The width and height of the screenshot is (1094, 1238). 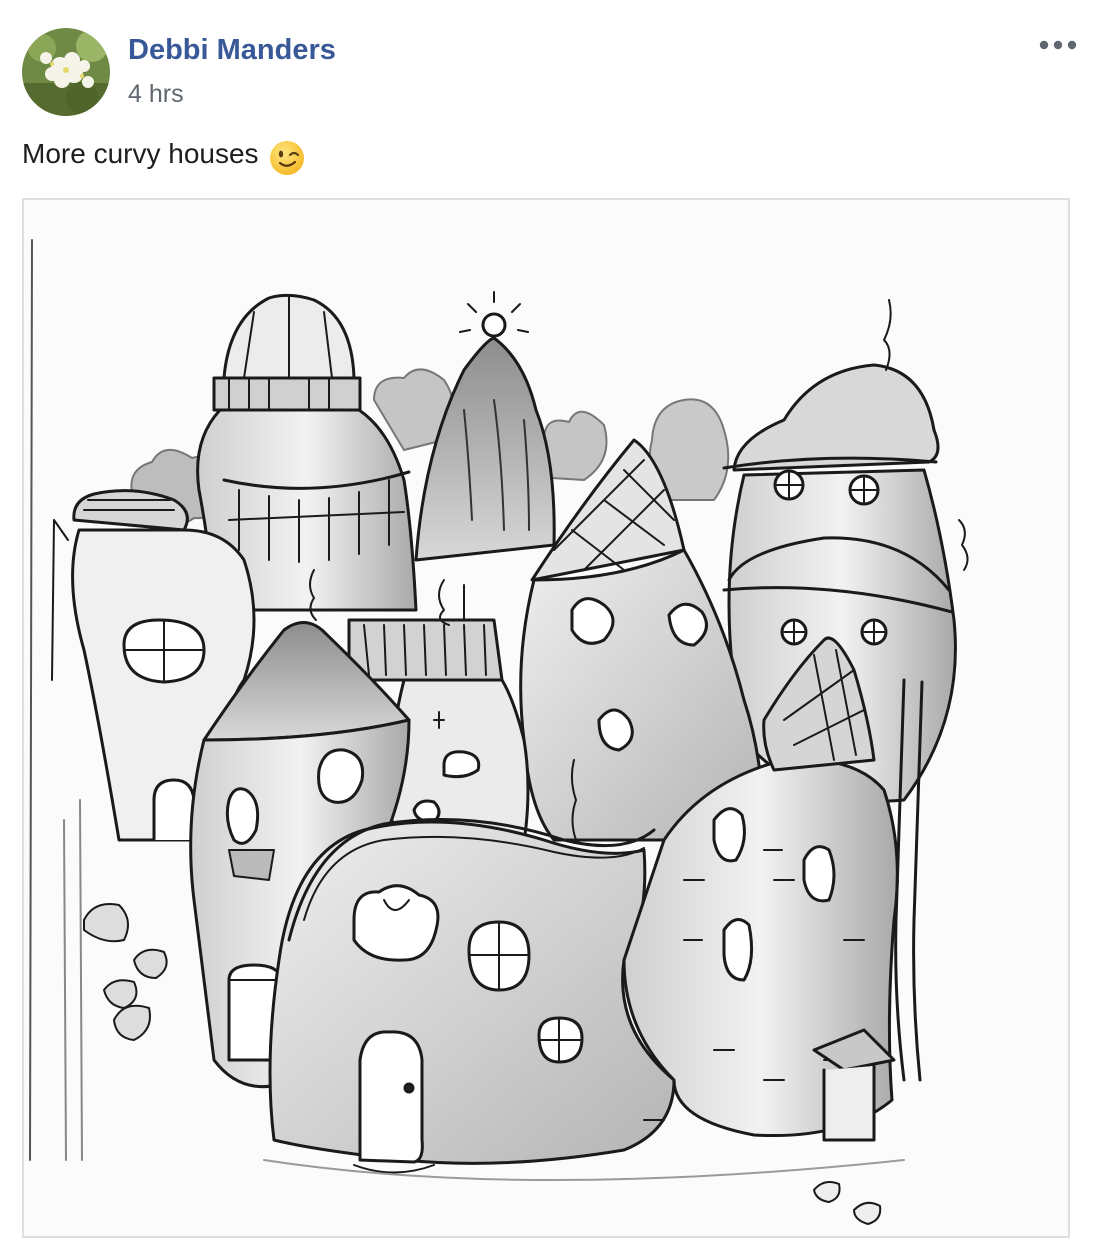 I want to click on post-timestamp: 4 hrs, so click(x=156, y=94).